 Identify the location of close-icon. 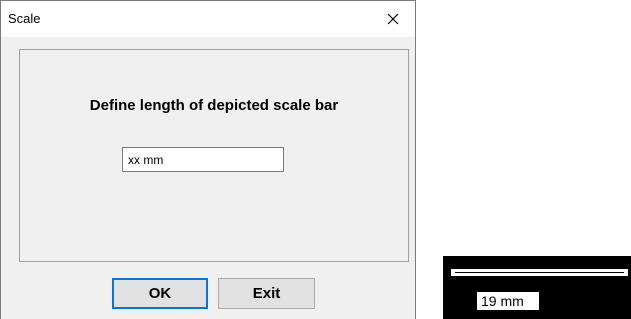
(393, 19).